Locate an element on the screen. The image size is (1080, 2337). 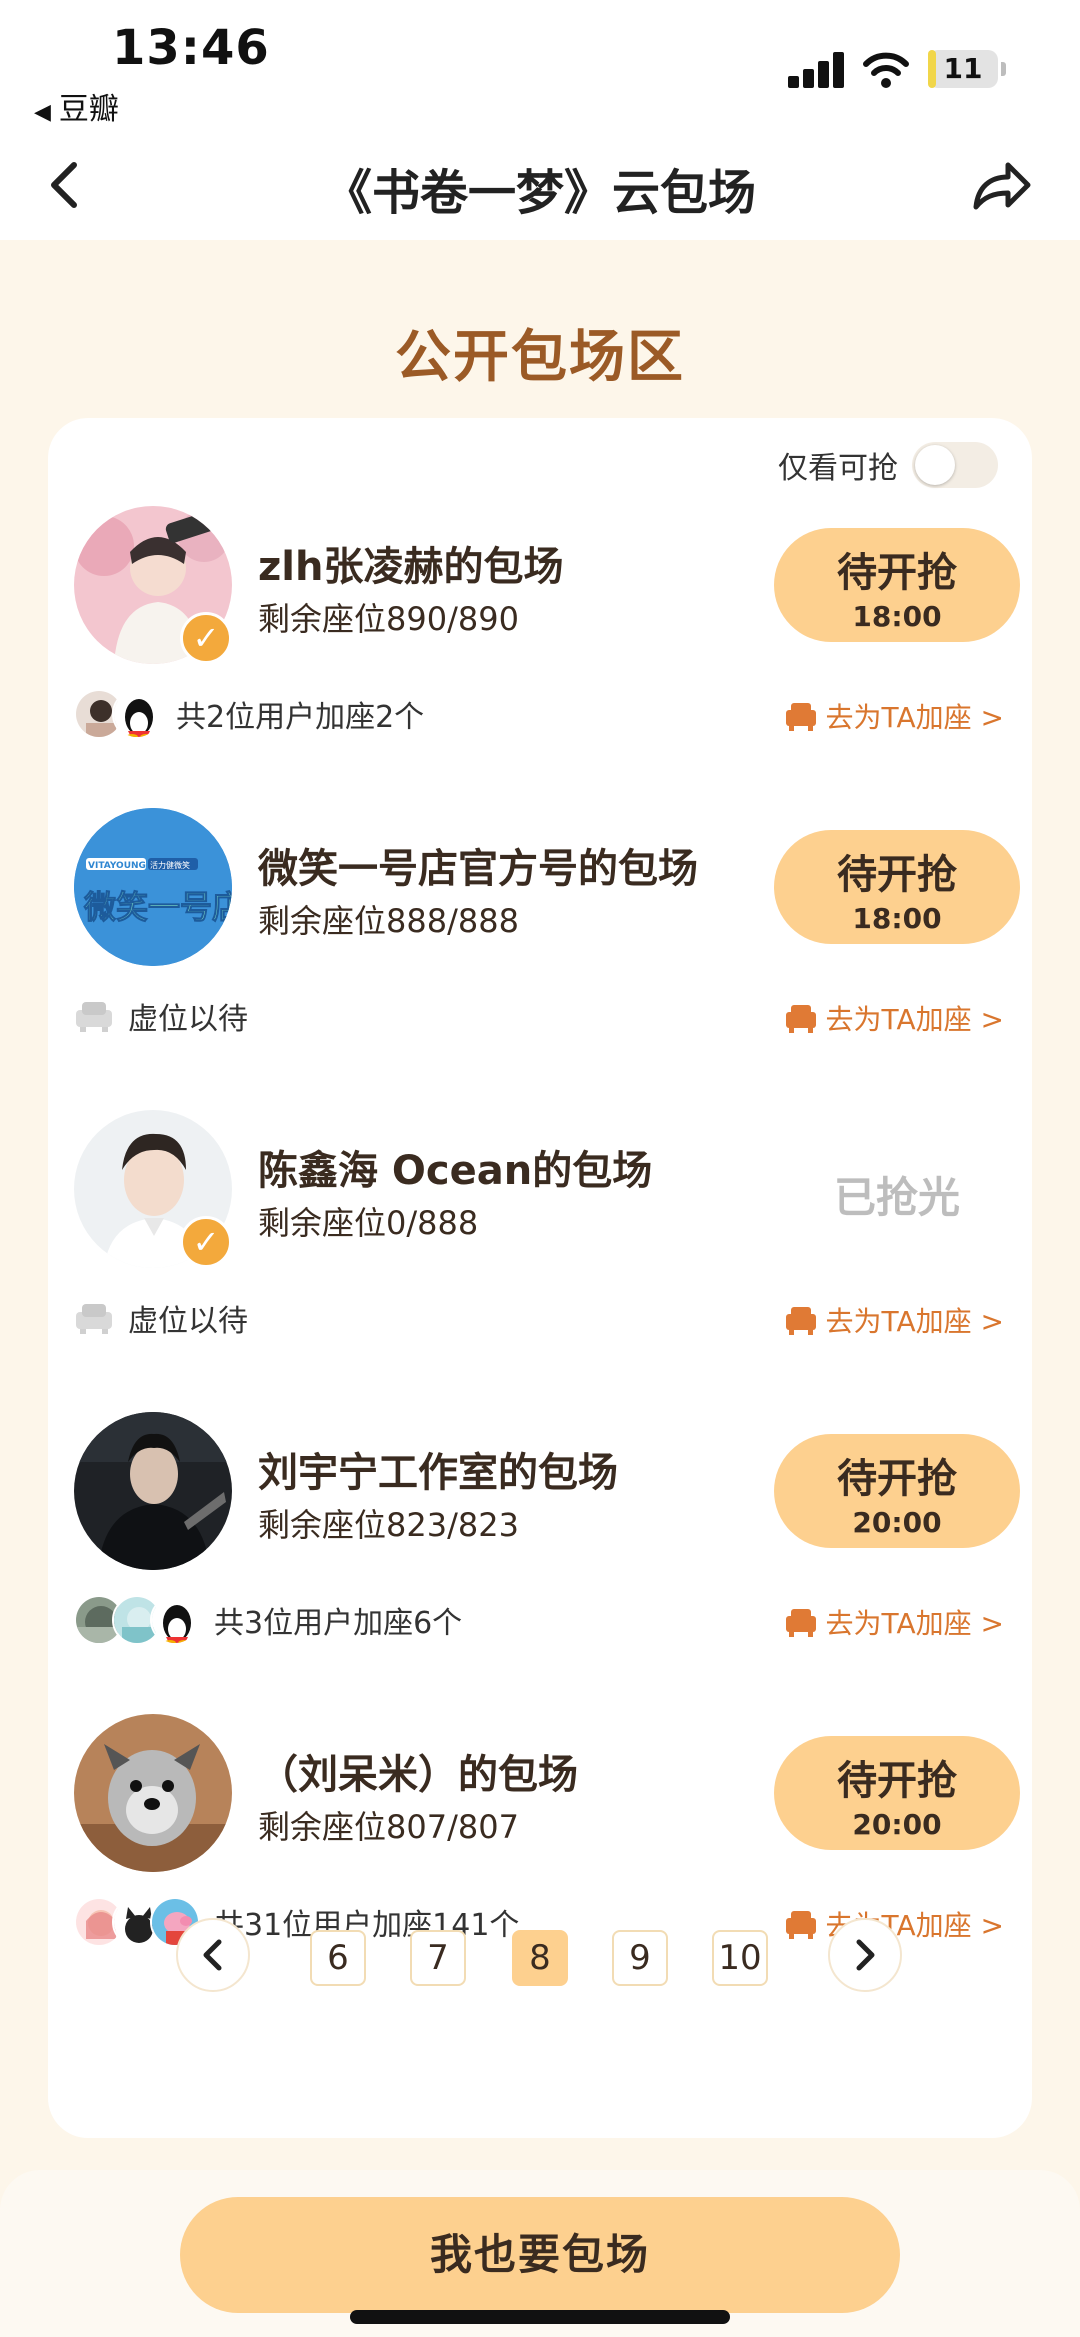
remaining-seats: 剩余座位890/890 is located at coordinates (388, 619).